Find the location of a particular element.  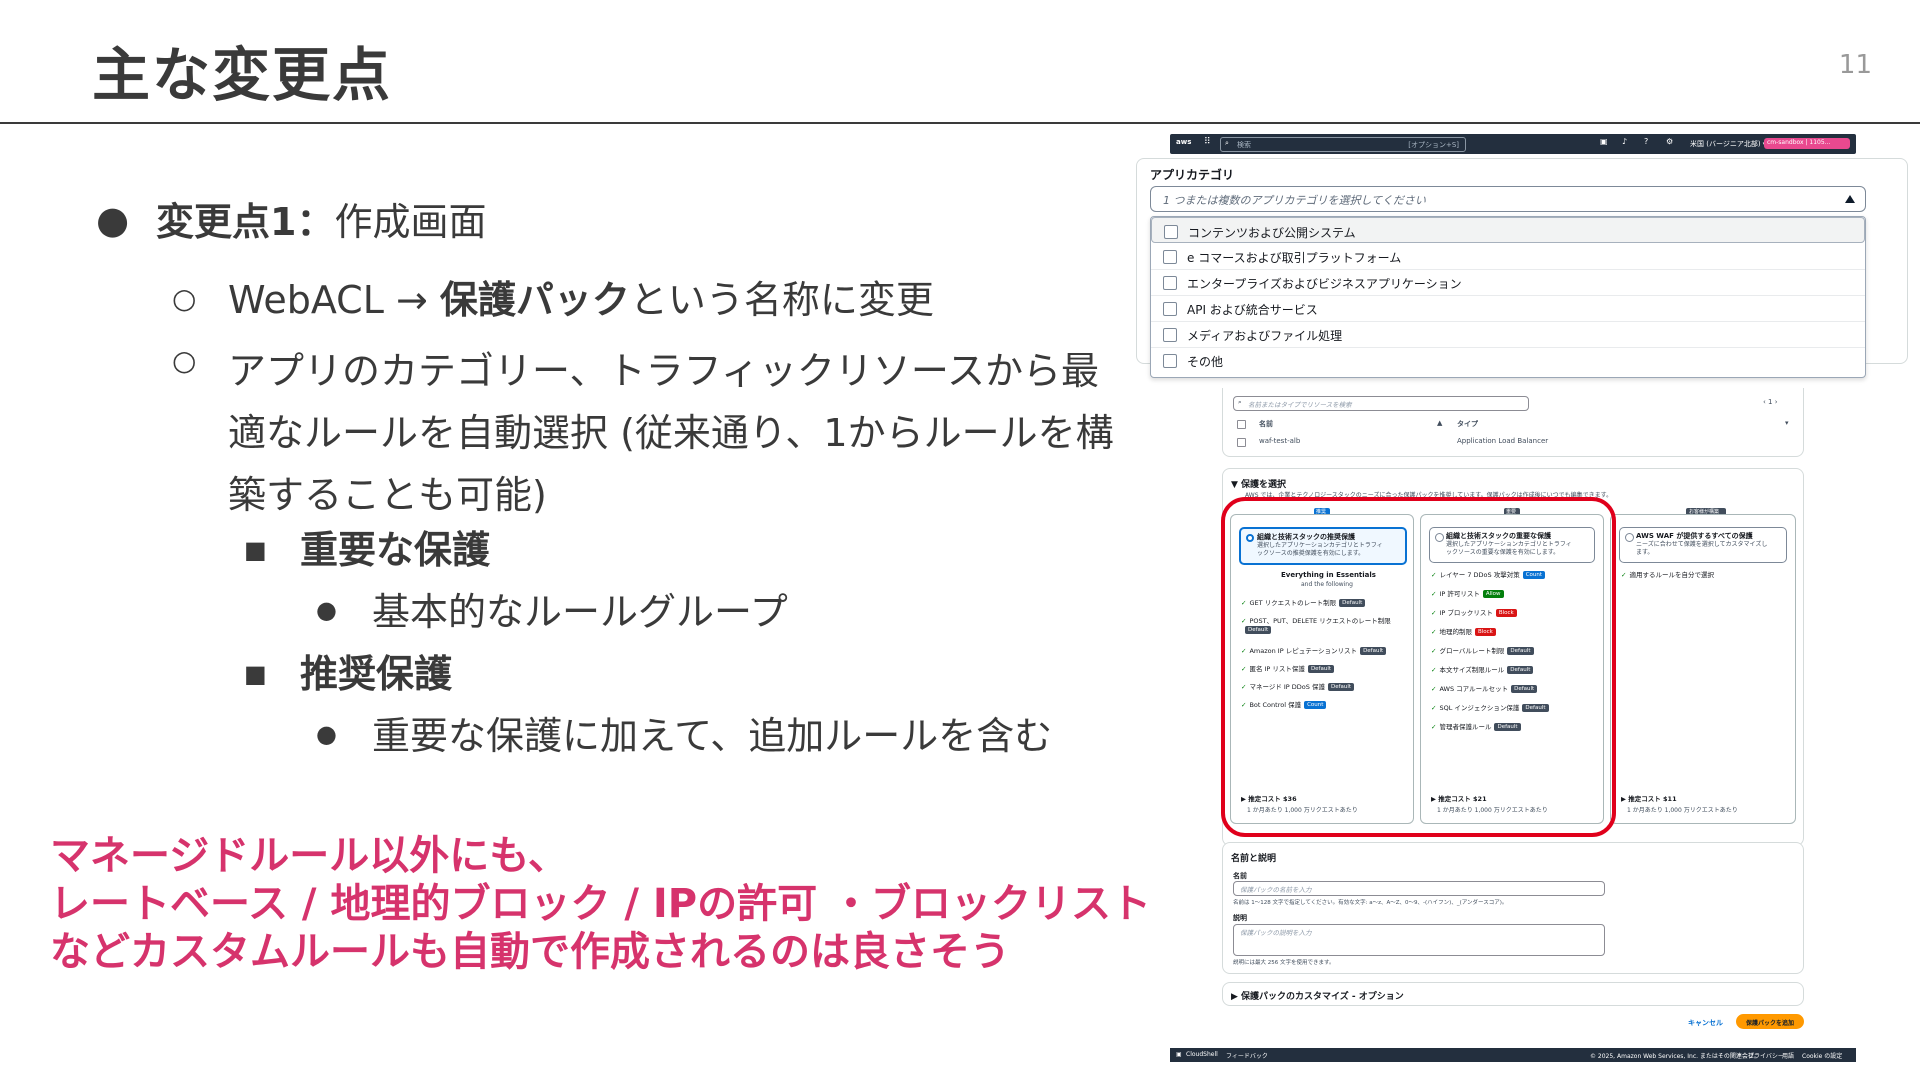

name-desc-heading: 名前と説明 is located at coordinates (1254, 859).